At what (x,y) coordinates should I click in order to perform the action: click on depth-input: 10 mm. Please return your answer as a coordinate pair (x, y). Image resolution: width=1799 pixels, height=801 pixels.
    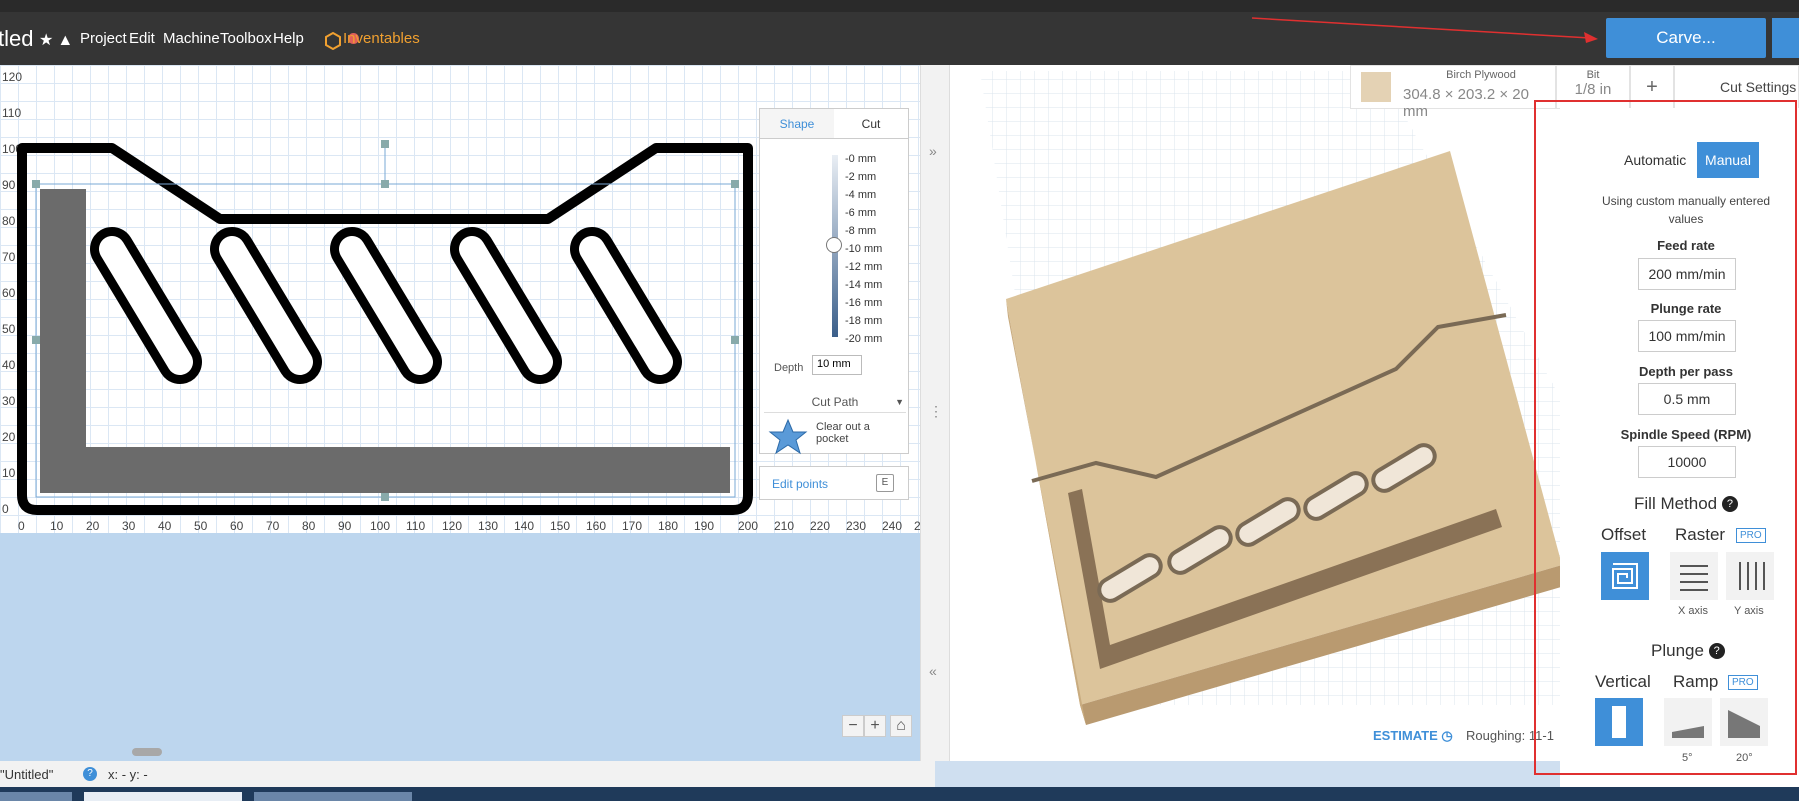
    Looking at the image, I should click on (837, 365).